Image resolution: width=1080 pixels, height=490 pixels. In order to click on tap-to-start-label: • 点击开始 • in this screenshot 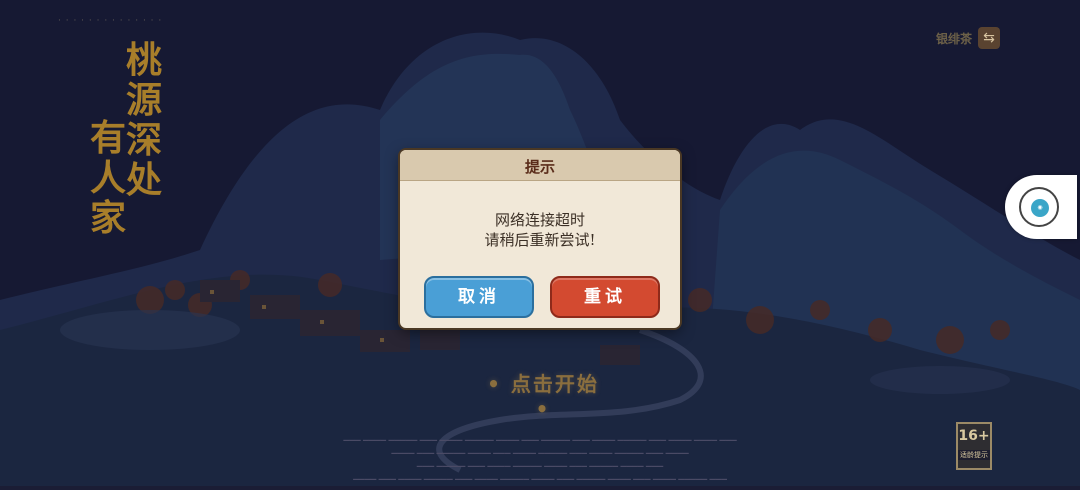, I will do `click(543, 394)`.